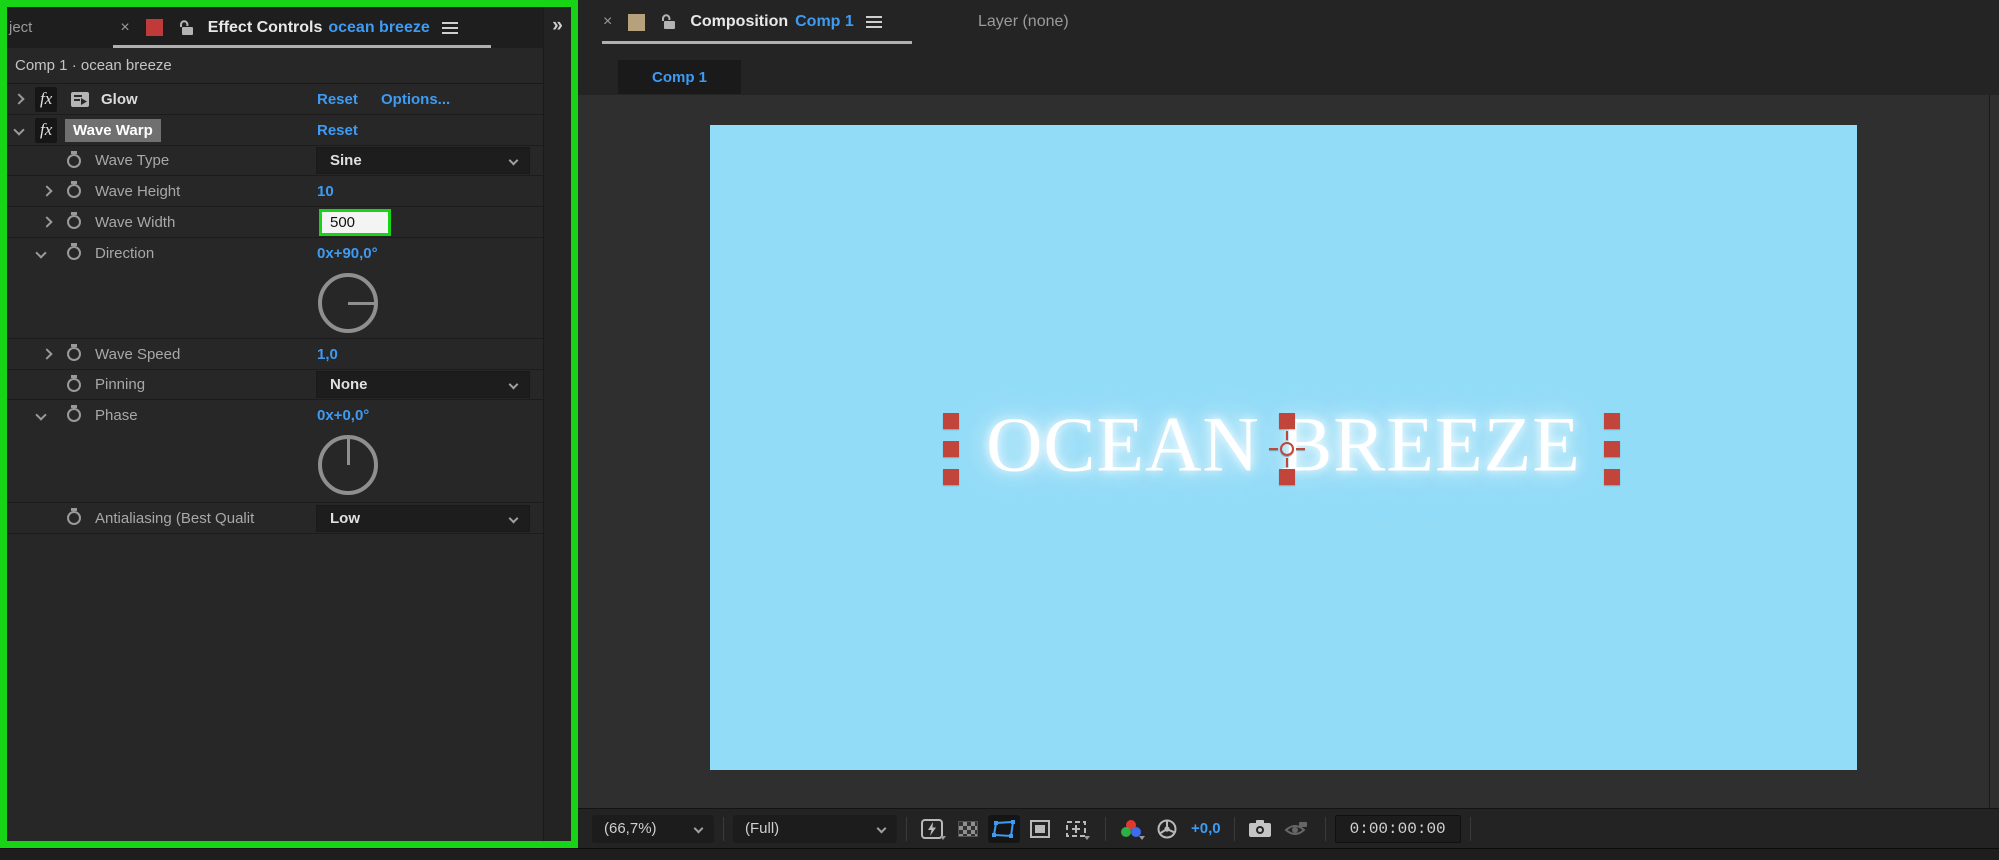  Describe the element at coordinates (120, 384) in the screenshot. I see `property-label: Pinning` at that location.